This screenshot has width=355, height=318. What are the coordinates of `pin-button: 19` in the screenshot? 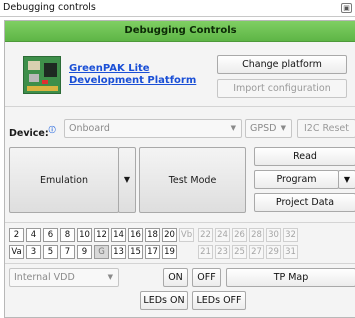 It's located at (169, 252).